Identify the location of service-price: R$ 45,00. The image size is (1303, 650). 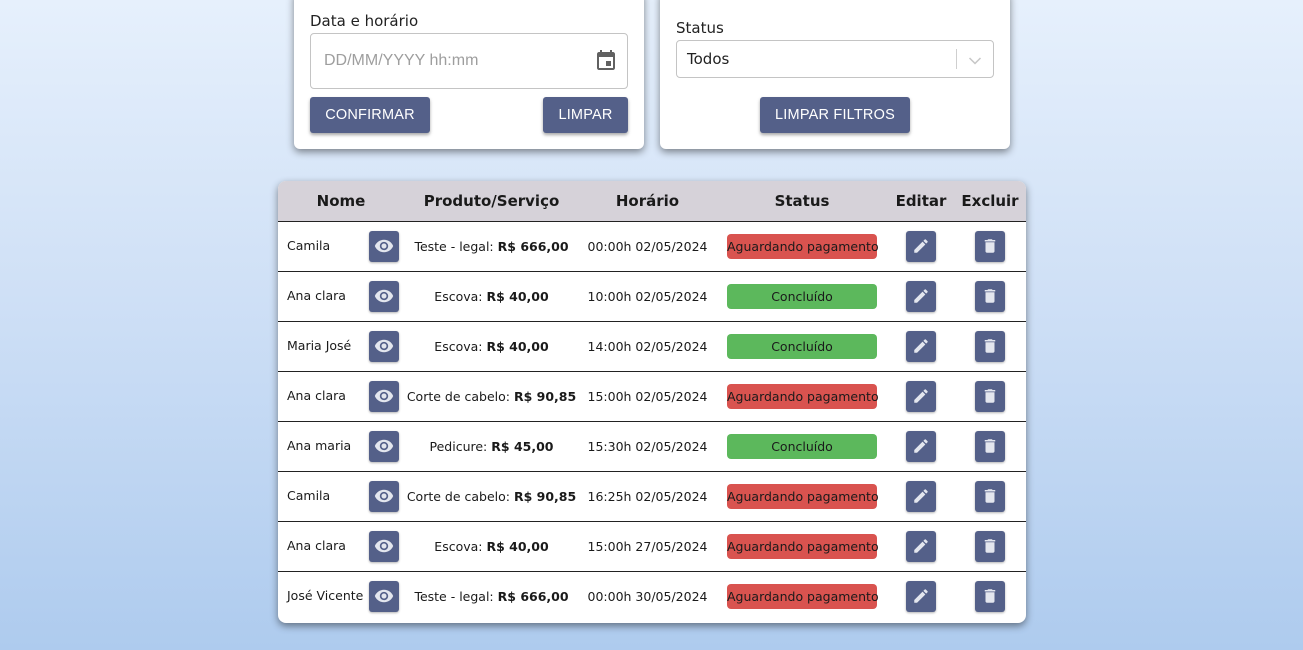
(522, 446).